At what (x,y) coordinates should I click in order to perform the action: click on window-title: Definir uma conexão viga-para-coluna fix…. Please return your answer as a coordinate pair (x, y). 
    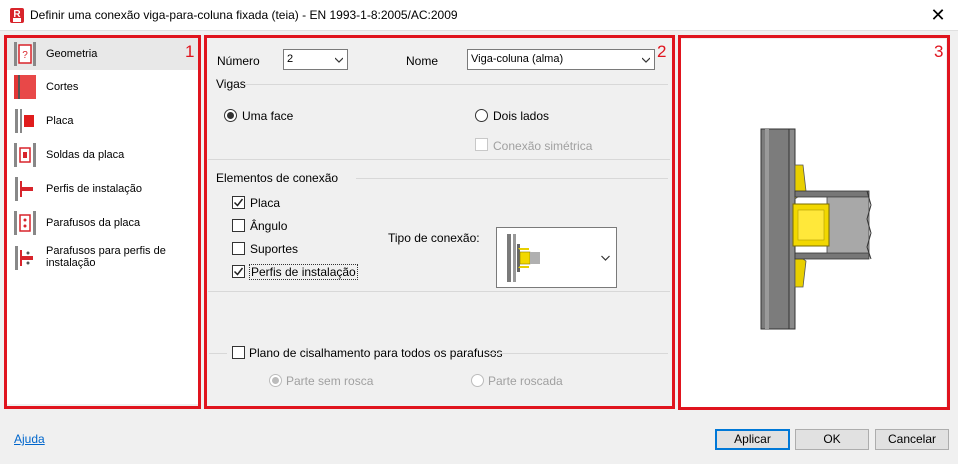
    Looking at the image, I should click on (244, 15).